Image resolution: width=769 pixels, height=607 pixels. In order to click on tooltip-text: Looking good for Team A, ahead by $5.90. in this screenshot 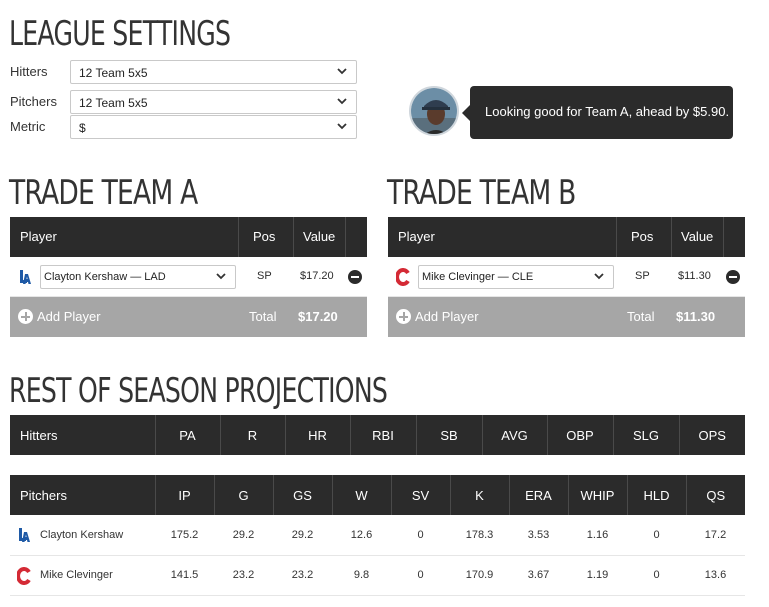, I will do `click(607, 111)`.